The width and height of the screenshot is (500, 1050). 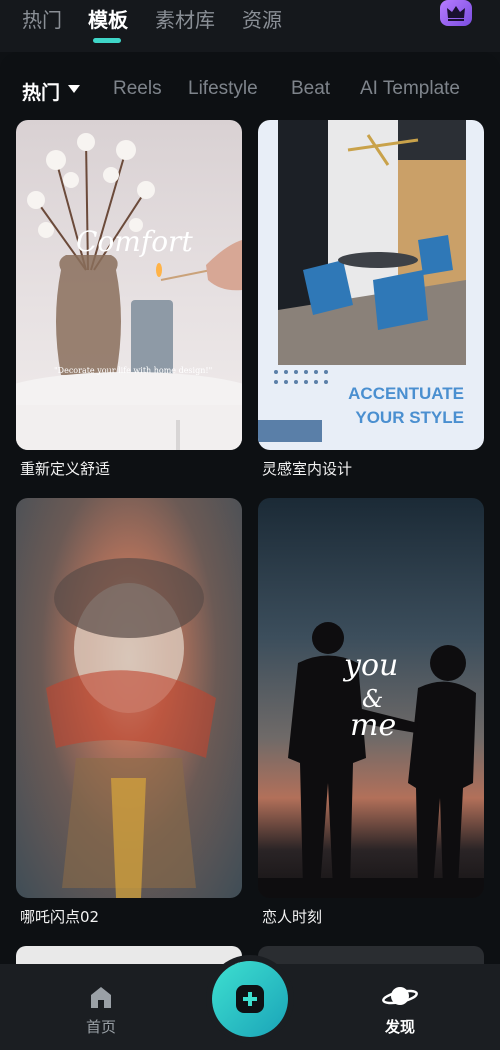 I want to click on comfort-overlay-text: Comfort, so click(x=134, y=241).